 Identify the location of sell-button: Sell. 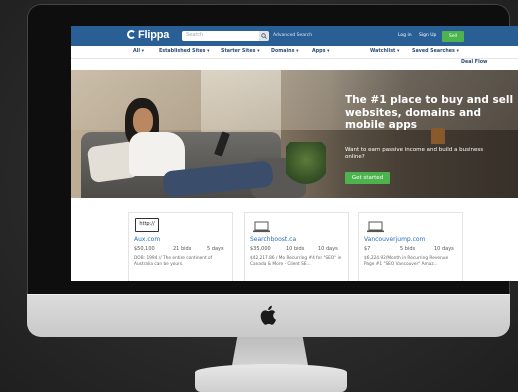
(453, 36).